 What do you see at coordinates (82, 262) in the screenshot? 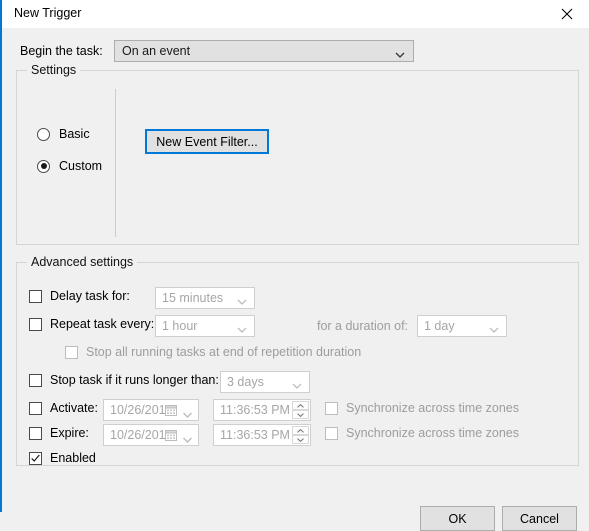
I see `advanced-group-title: Advanced settings` at bounding box center [82, 262].